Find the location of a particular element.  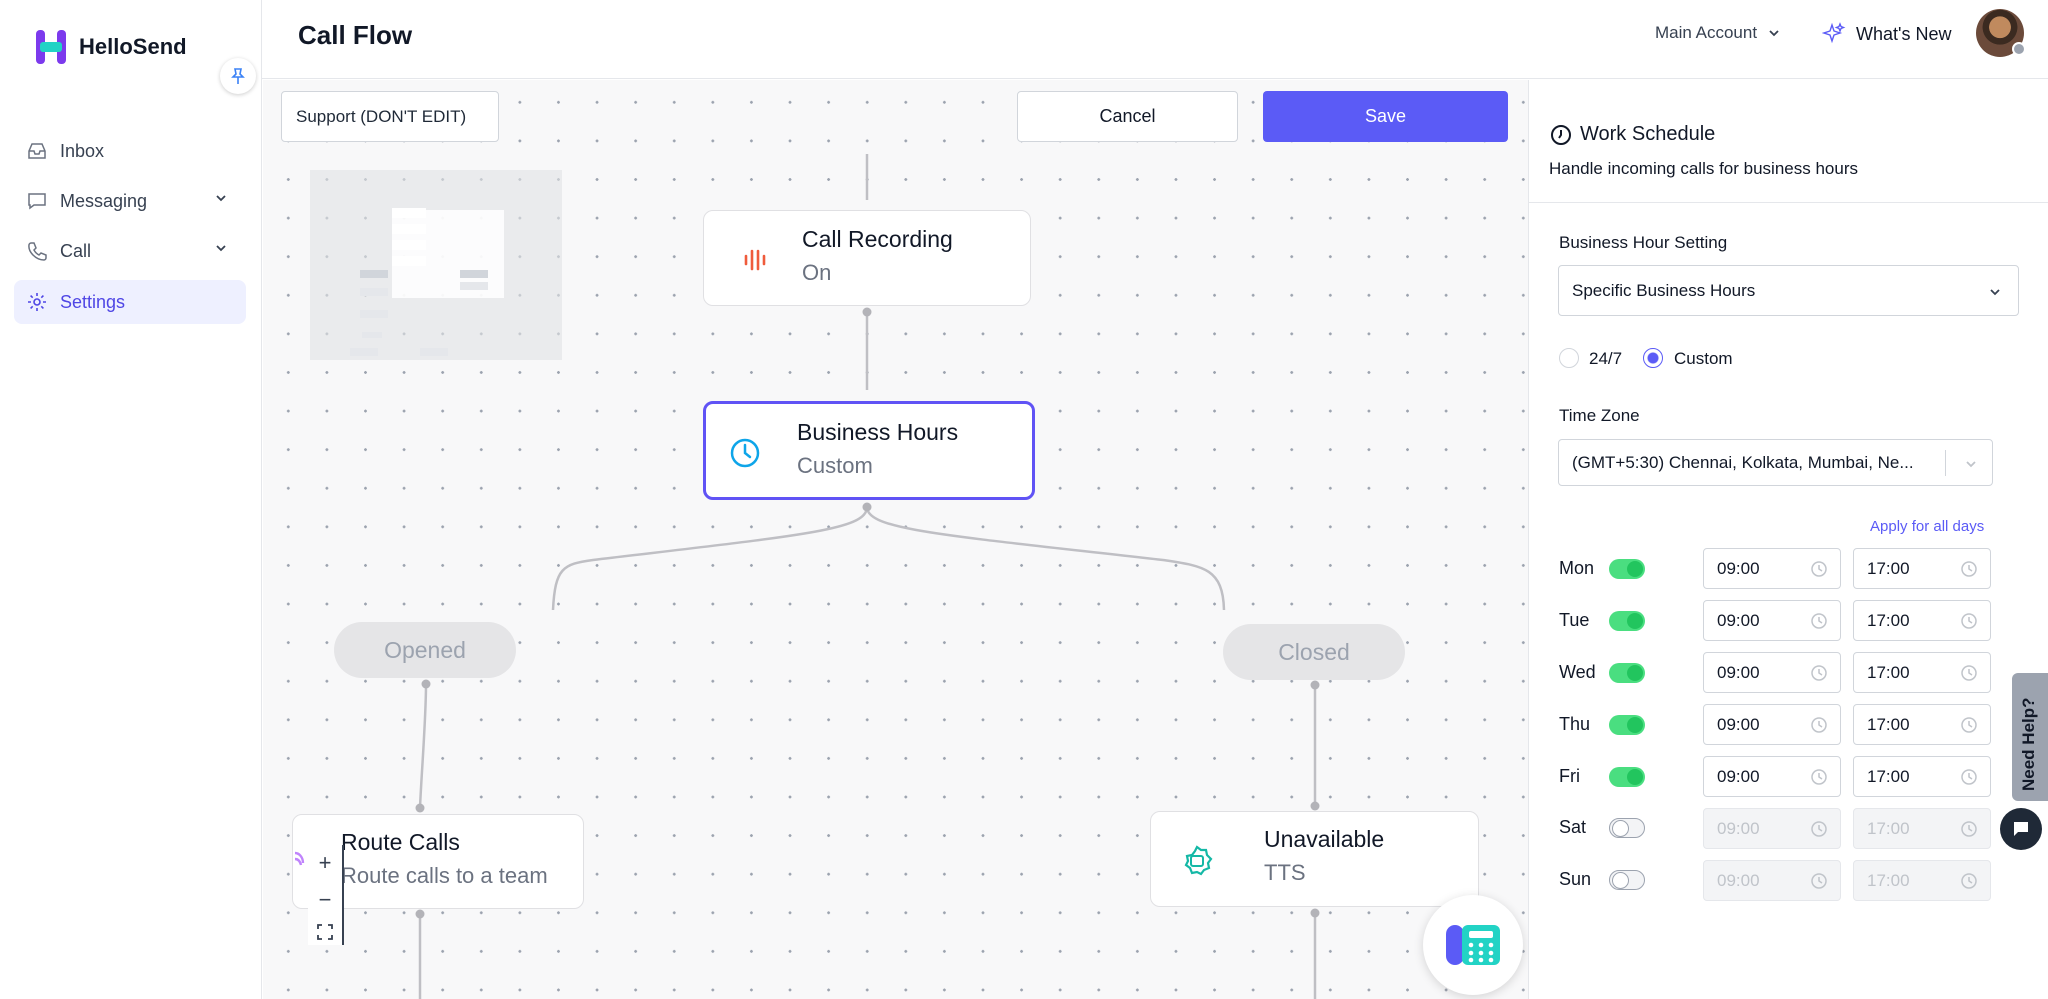

dialer-button is located at coordinates (1473, 945).